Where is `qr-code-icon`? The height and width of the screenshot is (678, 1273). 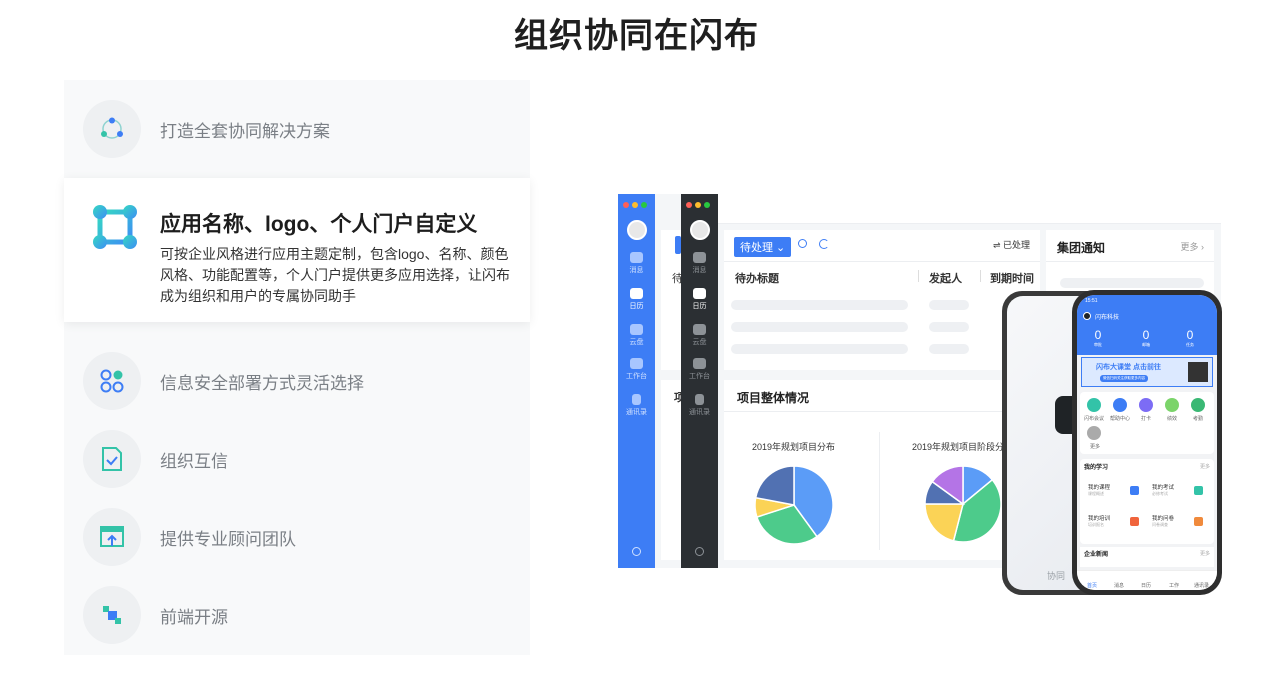
qr-code-icon is located at coordinates (1198, 372).